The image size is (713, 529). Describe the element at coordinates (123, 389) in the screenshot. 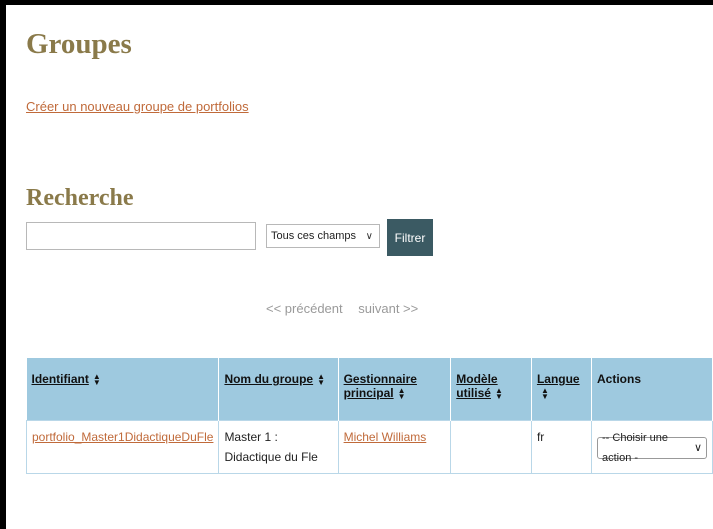

I see `column-header-identifiant: Identifiant ▲ ▼` at that location.